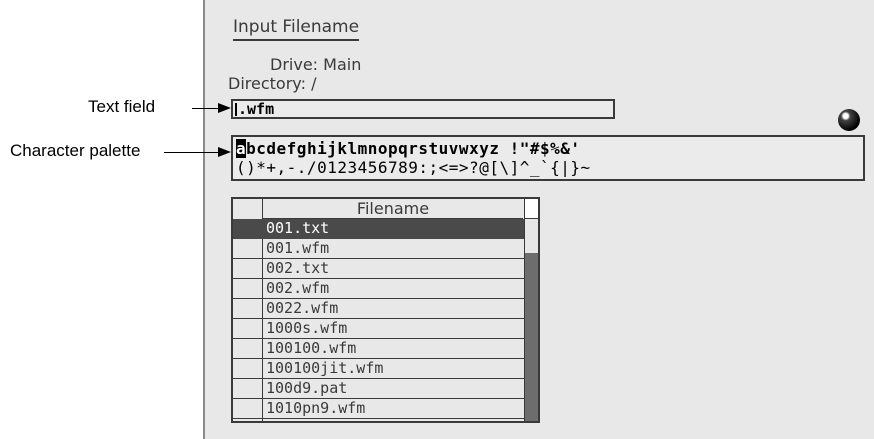  What do you see at coordinates (378, 349) in the screenshot?
I see `table-row: 100100.wfm` at bounding box center [378, 349].